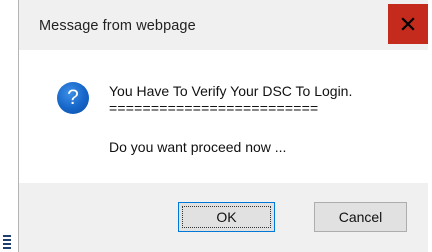  What do you see at coordinates (9, 126) in the screenshot?
I see `background-page` at bounding box center [9, 126].